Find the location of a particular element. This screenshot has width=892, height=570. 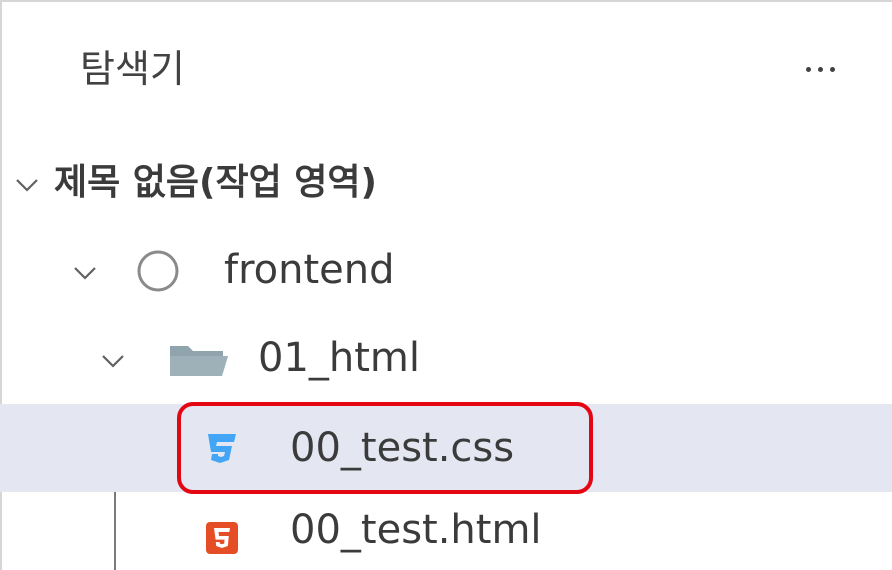

tree-row-file-html: 00_test.html is located at coordinates (446, 532).